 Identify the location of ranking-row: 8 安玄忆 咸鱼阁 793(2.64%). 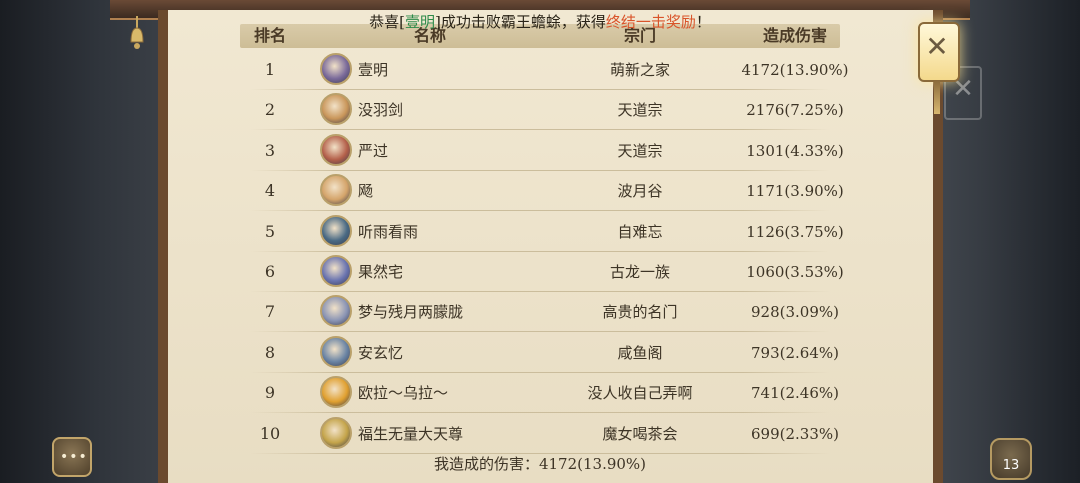
(540, 353).